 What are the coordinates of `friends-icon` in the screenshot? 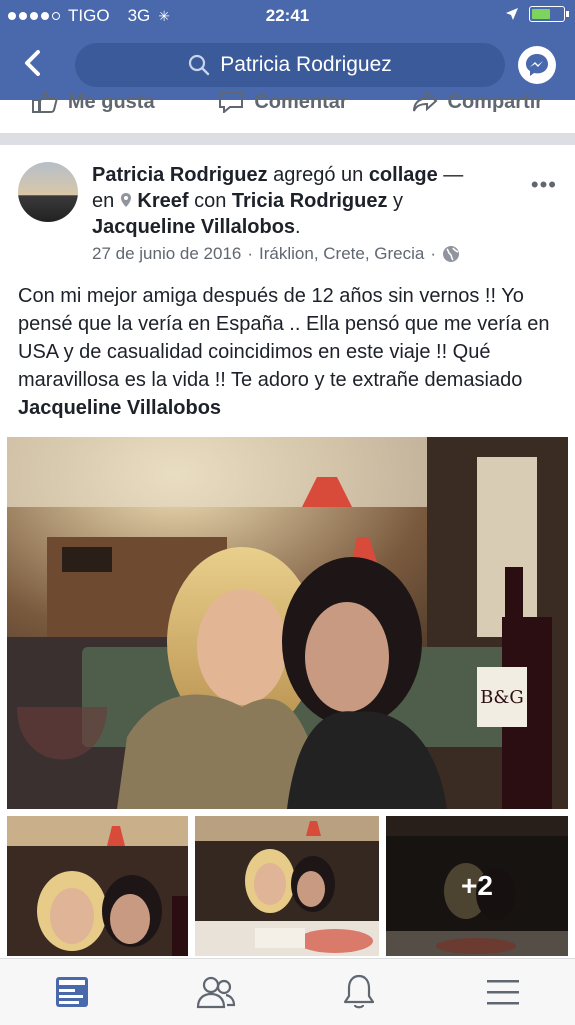 It's located at (215, 992).